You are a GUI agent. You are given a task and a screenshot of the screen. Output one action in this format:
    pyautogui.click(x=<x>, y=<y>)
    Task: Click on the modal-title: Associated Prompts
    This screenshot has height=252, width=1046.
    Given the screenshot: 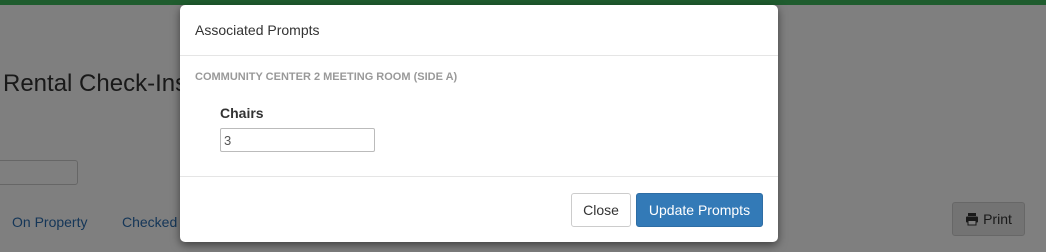 What is the action you would take?
    pyautogui.click(x=257, y=30)
    